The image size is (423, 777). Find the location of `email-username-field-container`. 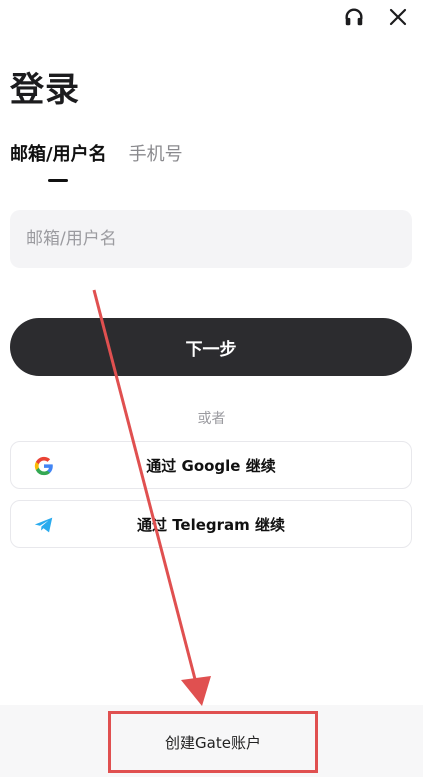

email-username-field-container is located at coordinates (211, 239).